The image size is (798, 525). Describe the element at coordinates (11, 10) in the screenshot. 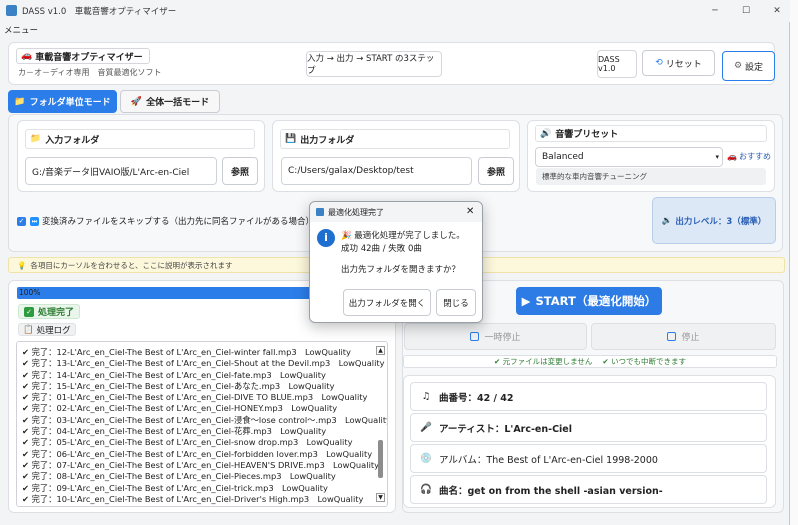

I see `app-icon` at that location.